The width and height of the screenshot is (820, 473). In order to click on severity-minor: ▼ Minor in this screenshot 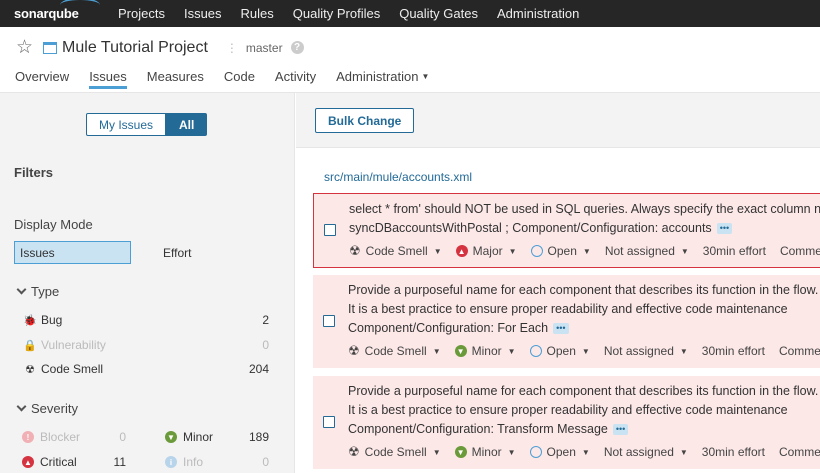, I will do `click(189, 437)`.